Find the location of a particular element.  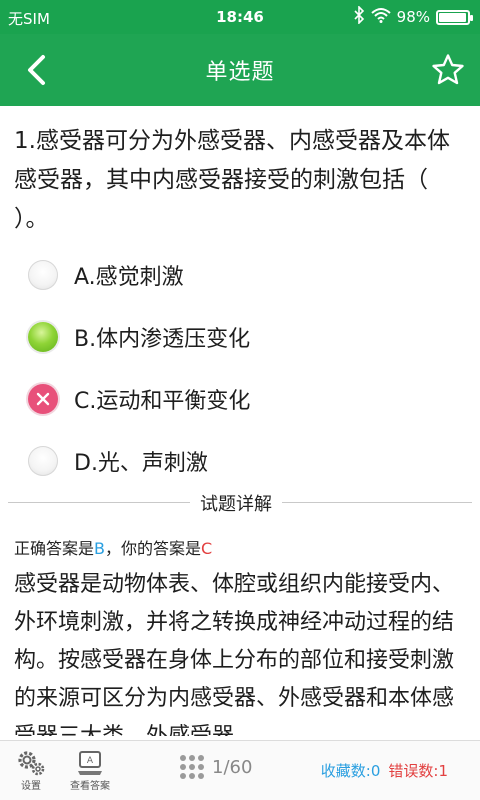

option-label: B.体内渗透压变化 is located at coordinates (162, 339).